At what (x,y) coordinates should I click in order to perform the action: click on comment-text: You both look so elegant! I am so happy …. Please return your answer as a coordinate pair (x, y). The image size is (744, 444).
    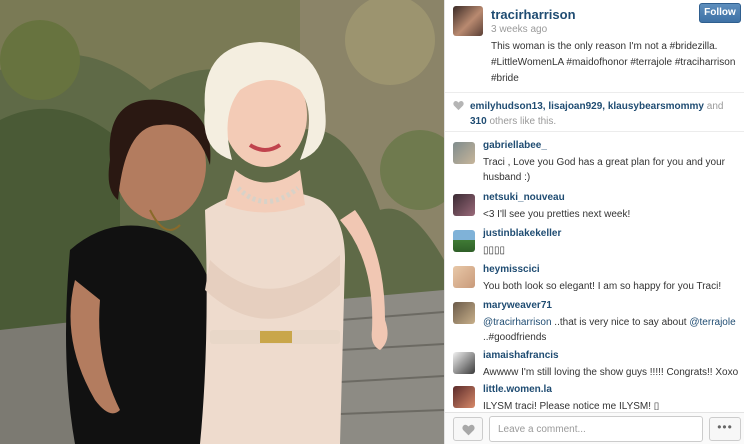
    Looking at the image, I should click on (602, 286).